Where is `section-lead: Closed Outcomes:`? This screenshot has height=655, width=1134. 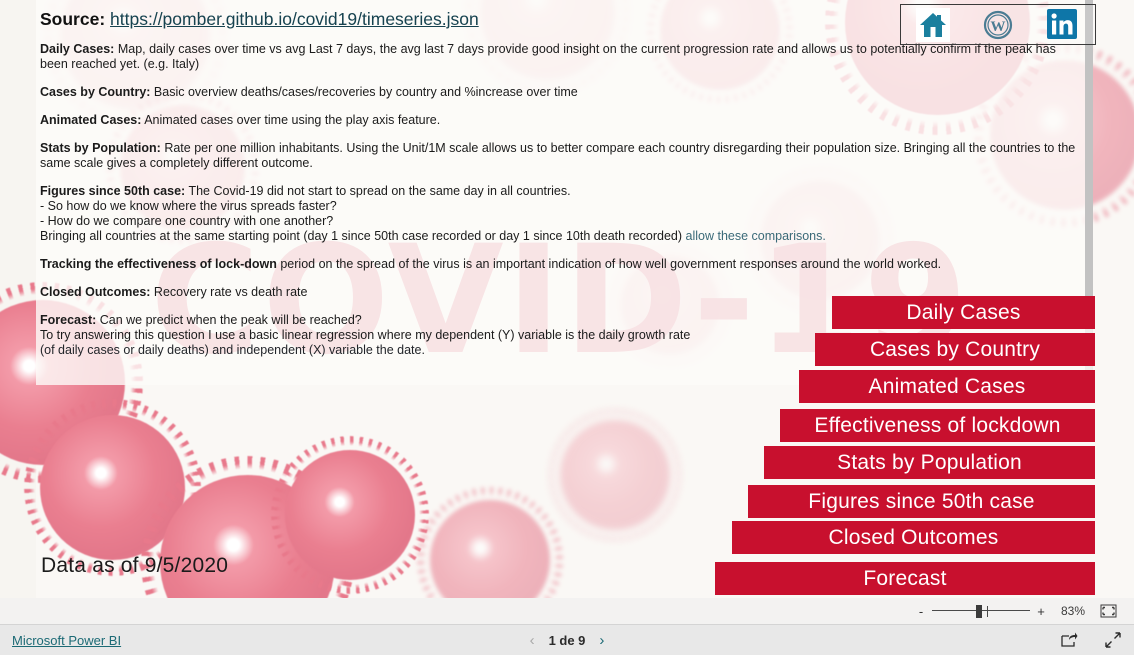
section-lead: Closed Outcomes: is located at coordinates (95, 292).